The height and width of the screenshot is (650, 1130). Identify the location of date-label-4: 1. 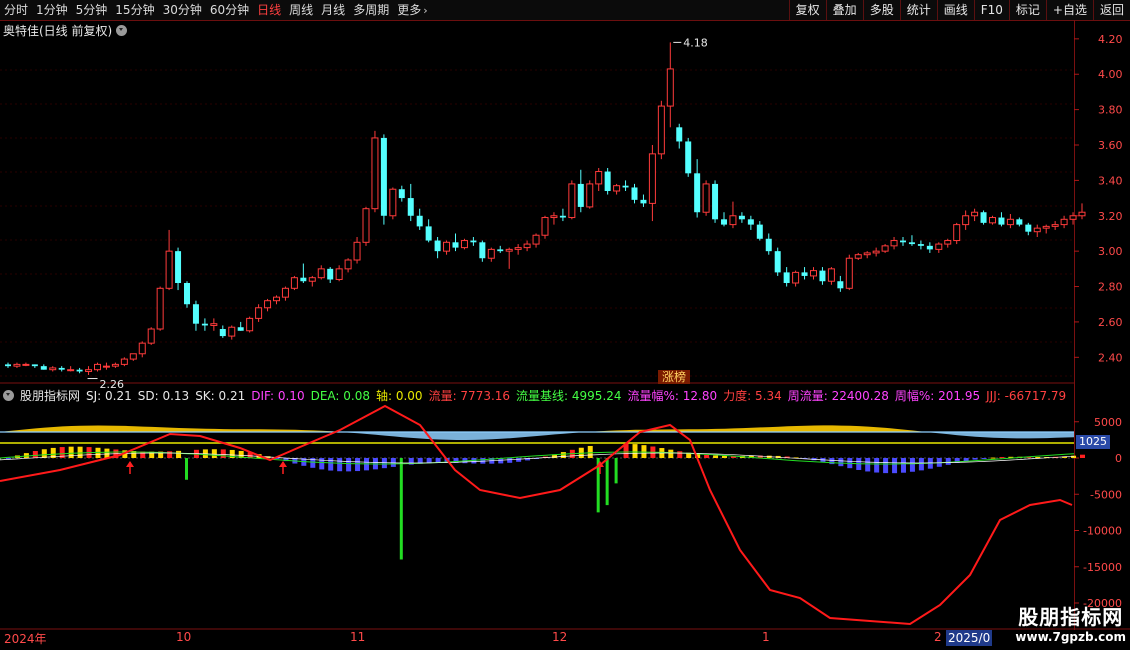
(766, 637).